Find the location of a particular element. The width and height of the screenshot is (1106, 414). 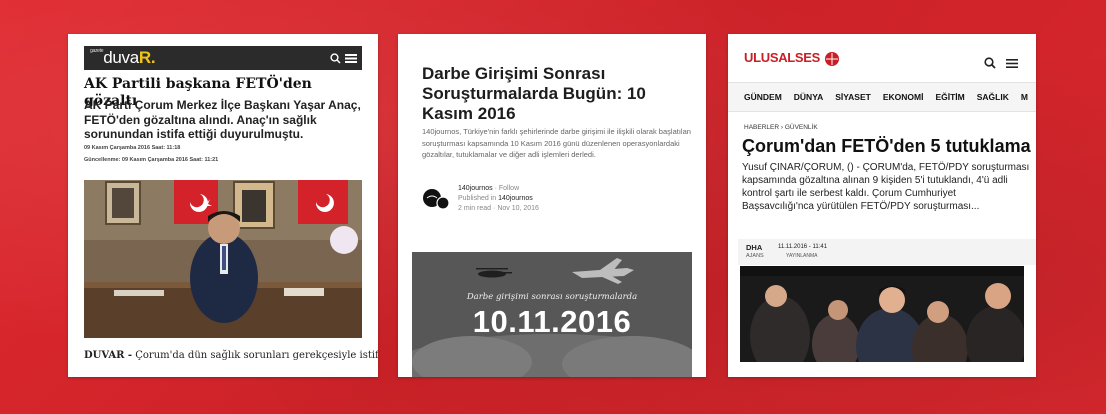

duvar-logo: gazeteduvaR. is located at coordinates (123, 58).